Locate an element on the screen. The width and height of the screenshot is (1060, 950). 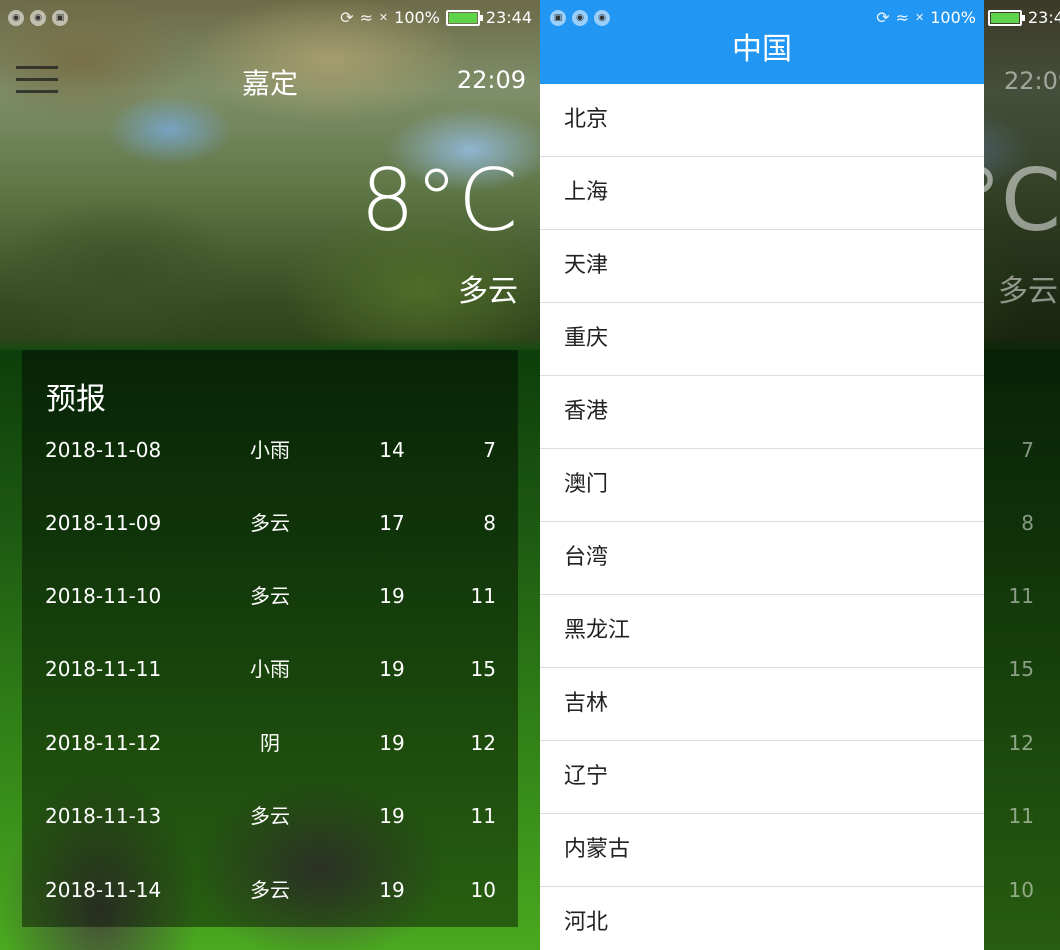
province-item: 上海 is located at coordinates (762, 193).